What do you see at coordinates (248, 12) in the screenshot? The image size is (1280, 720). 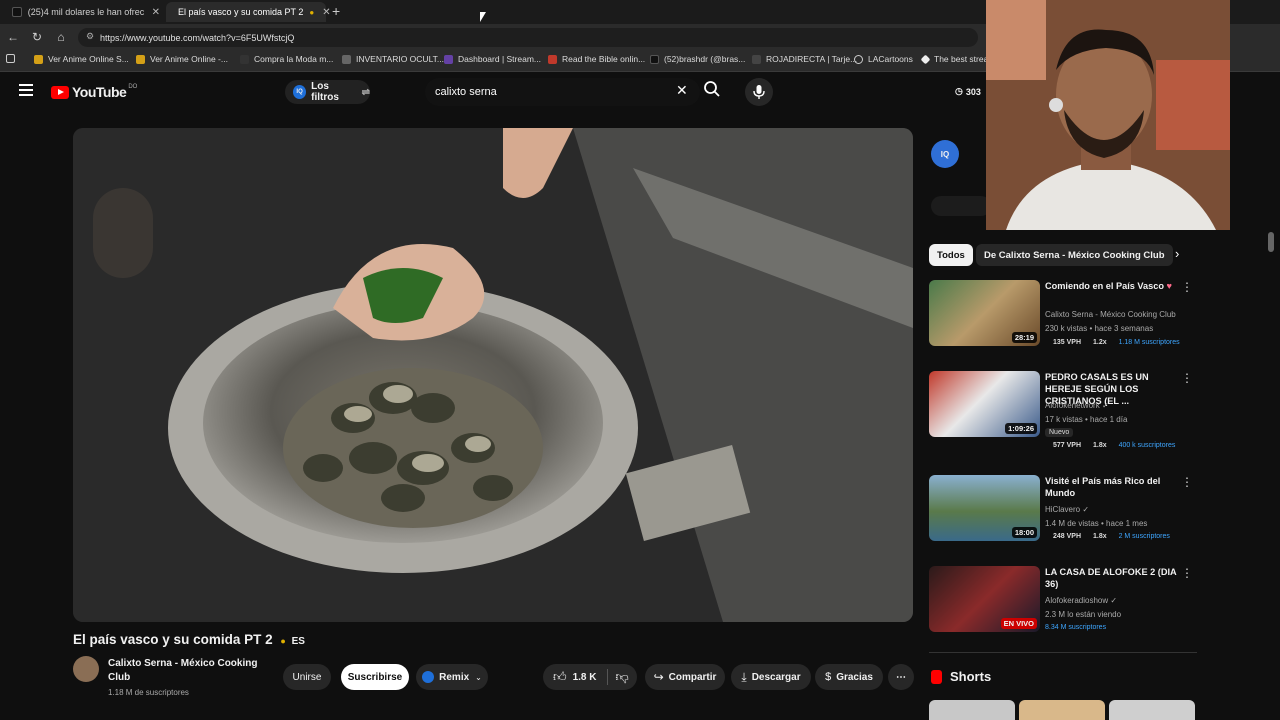 I see `tab-2: El país vasco y su comida PT 2 ● ✕` at bounding box center [248, 12].